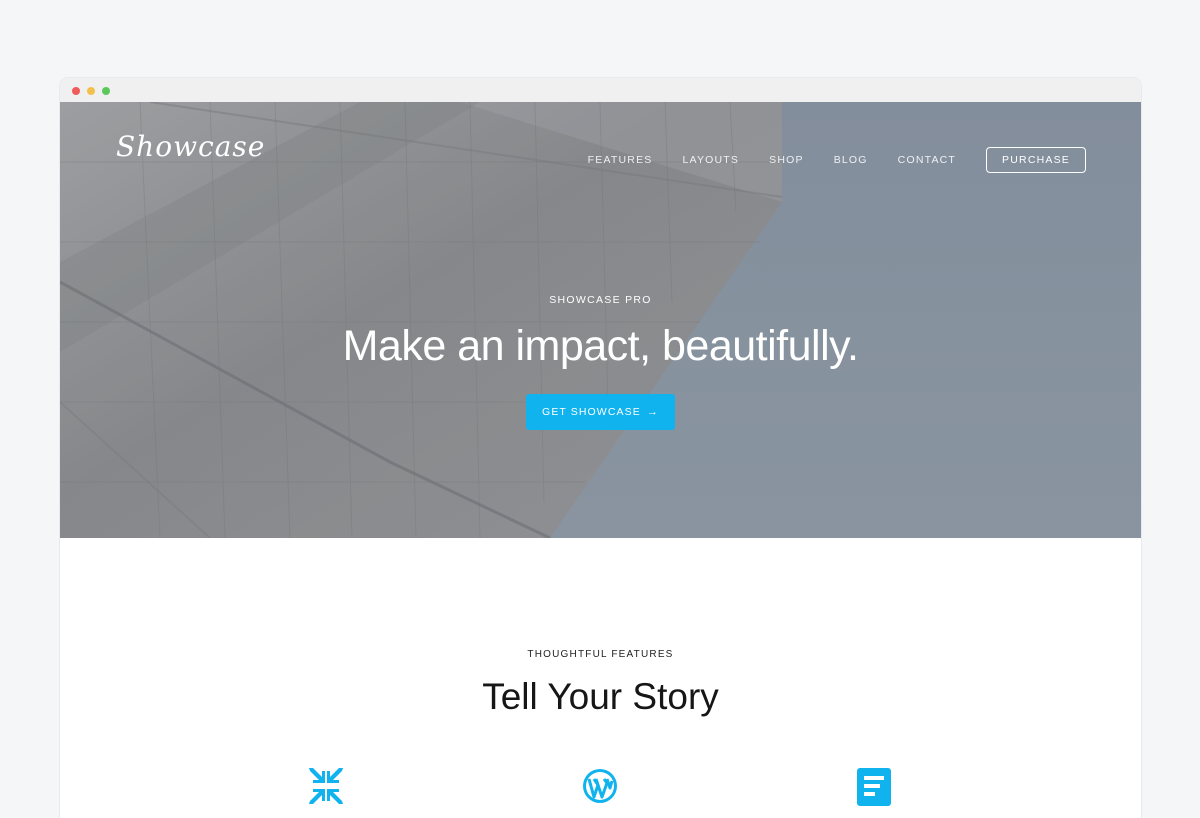  Describe the element at coordinates (106, 91) in the screenshot. I see `maximize-window-button` at that location.